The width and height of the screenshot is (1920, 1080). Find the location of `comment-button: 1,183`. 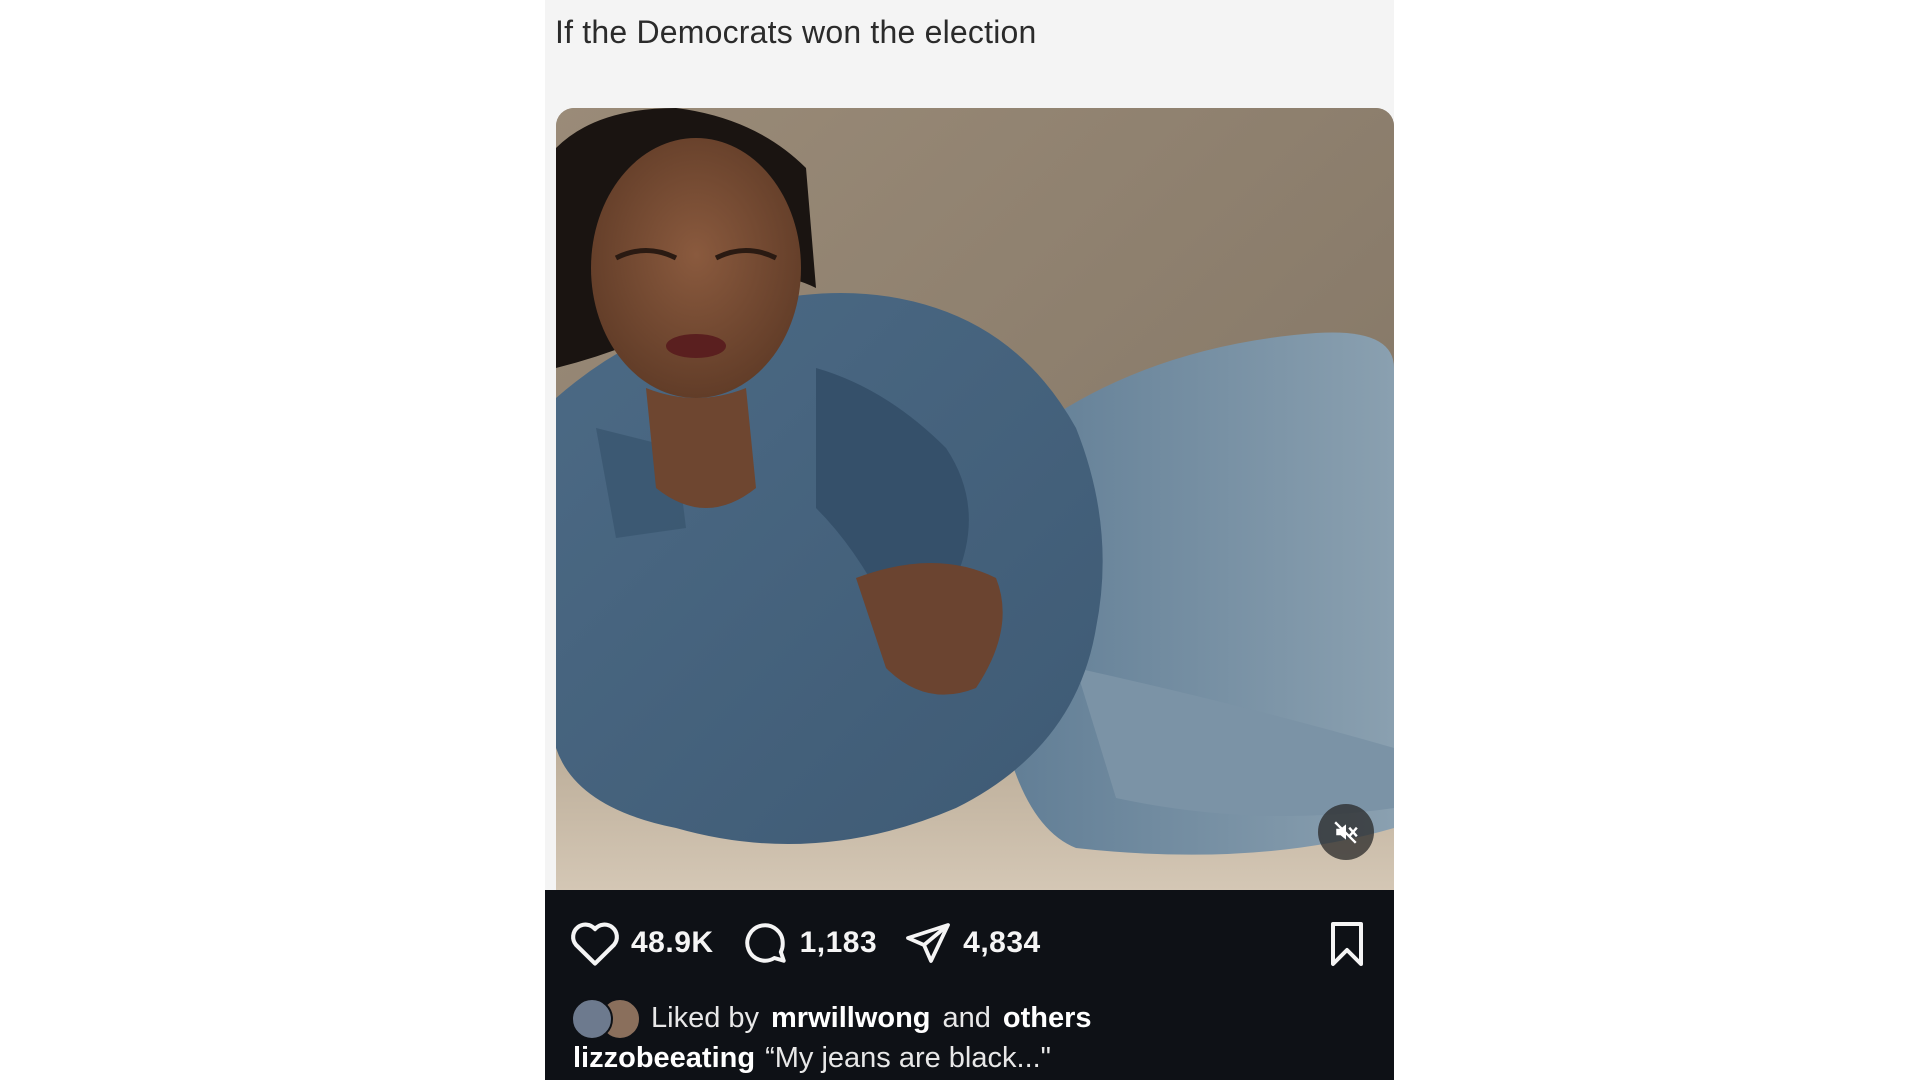

comment-button: 1,183 is located at coordinates (809, 943).